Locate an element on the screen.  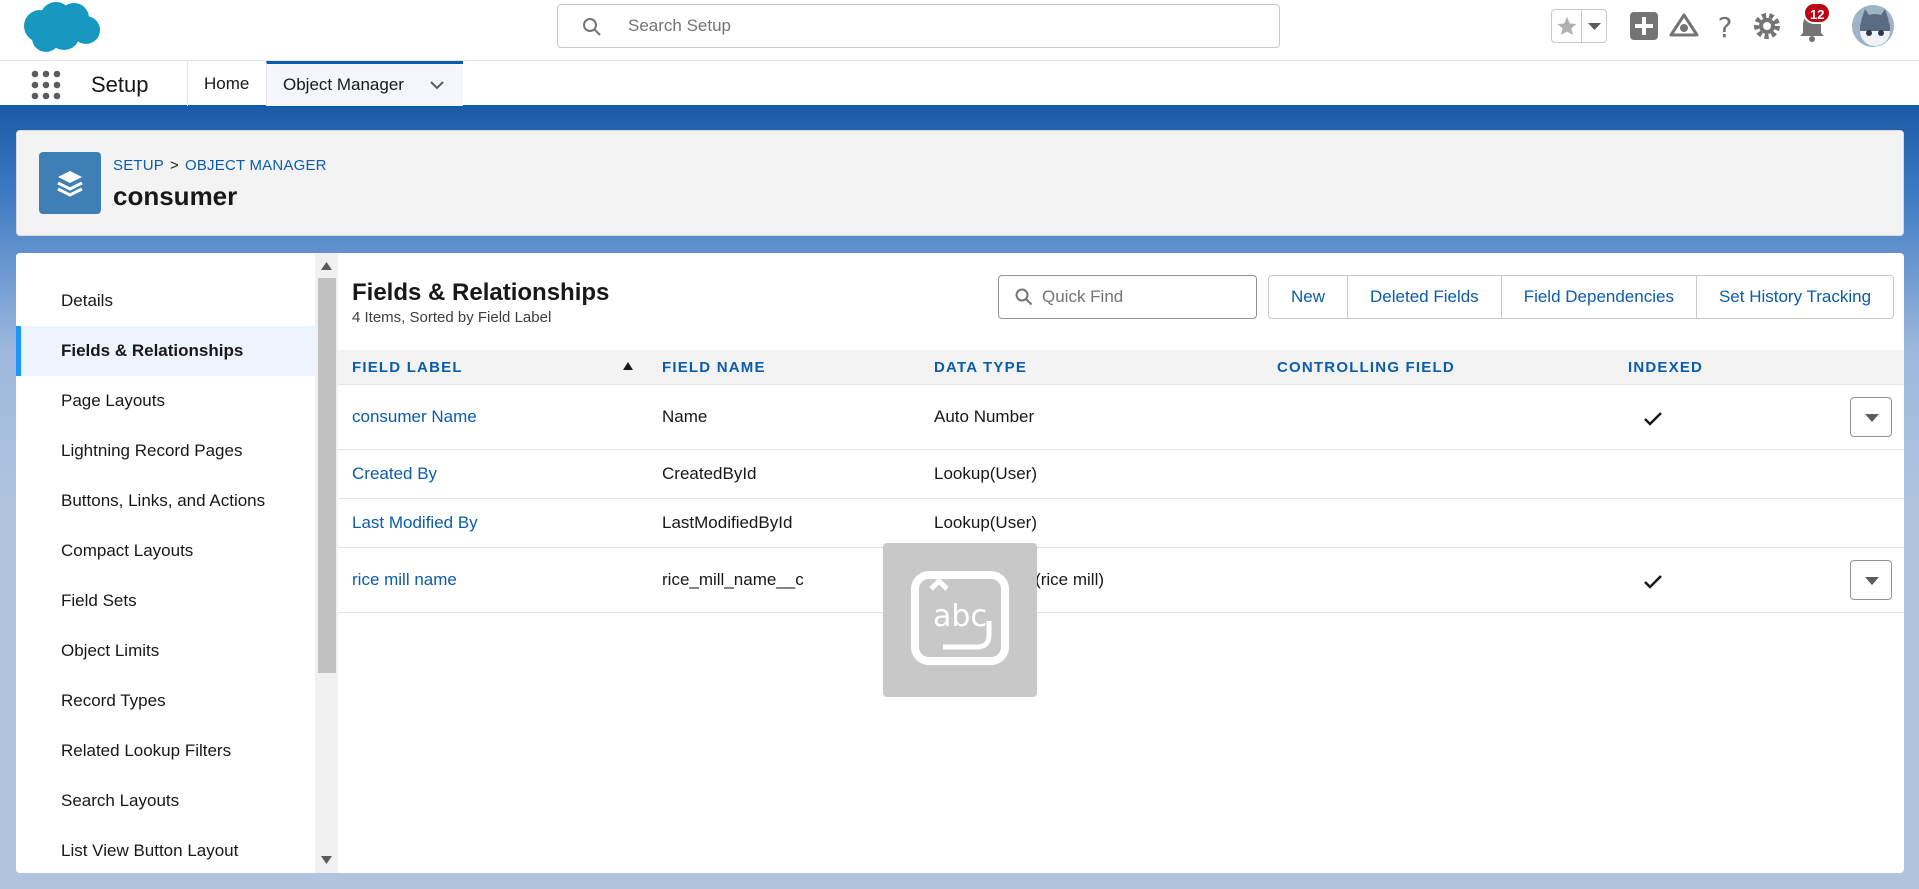
global-header: Search Setup ? 12 is located at coordinates (959, 30).